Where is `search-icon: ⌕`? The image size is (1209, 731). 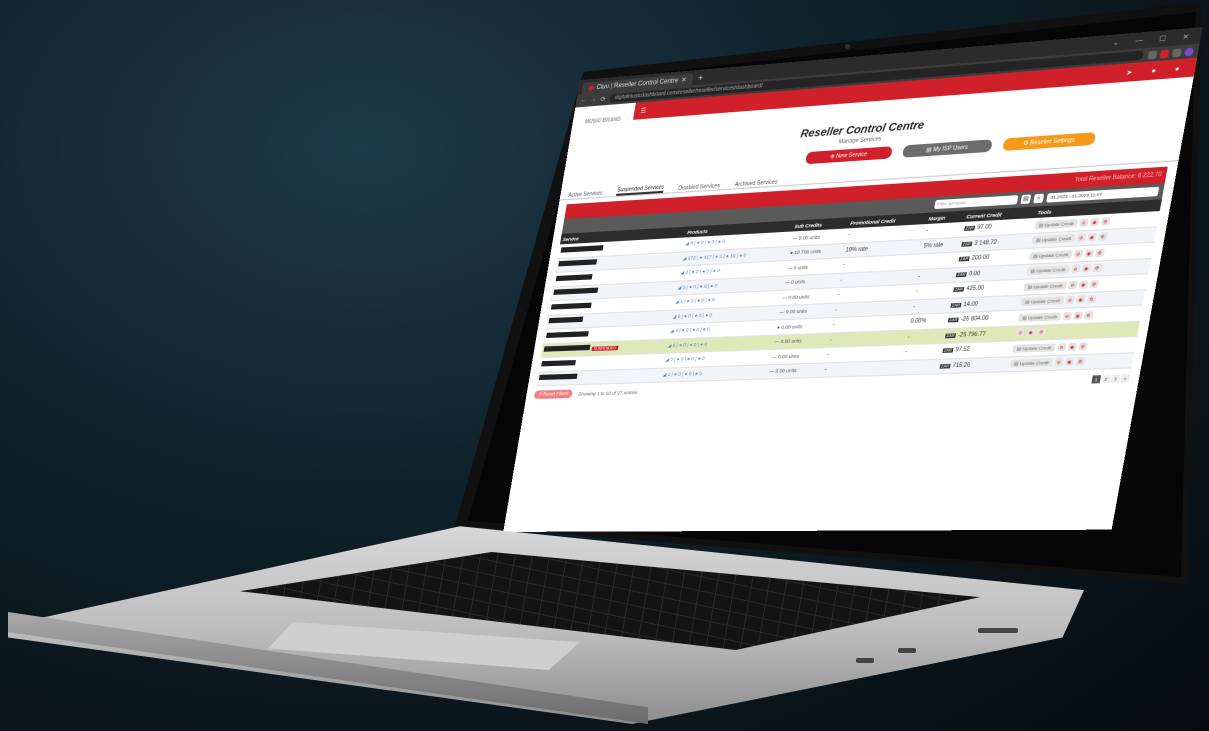 search-icon: ⌕ is located at coordinates (1039, 198).